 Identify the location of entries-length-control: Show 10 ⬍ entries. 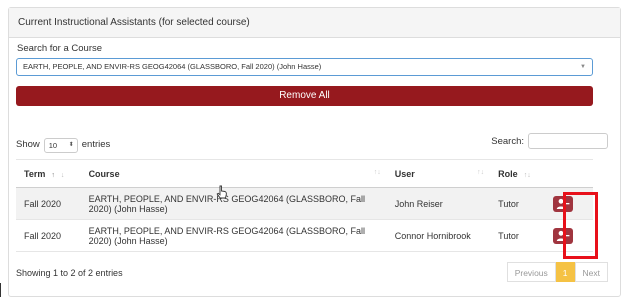
(63, 145).